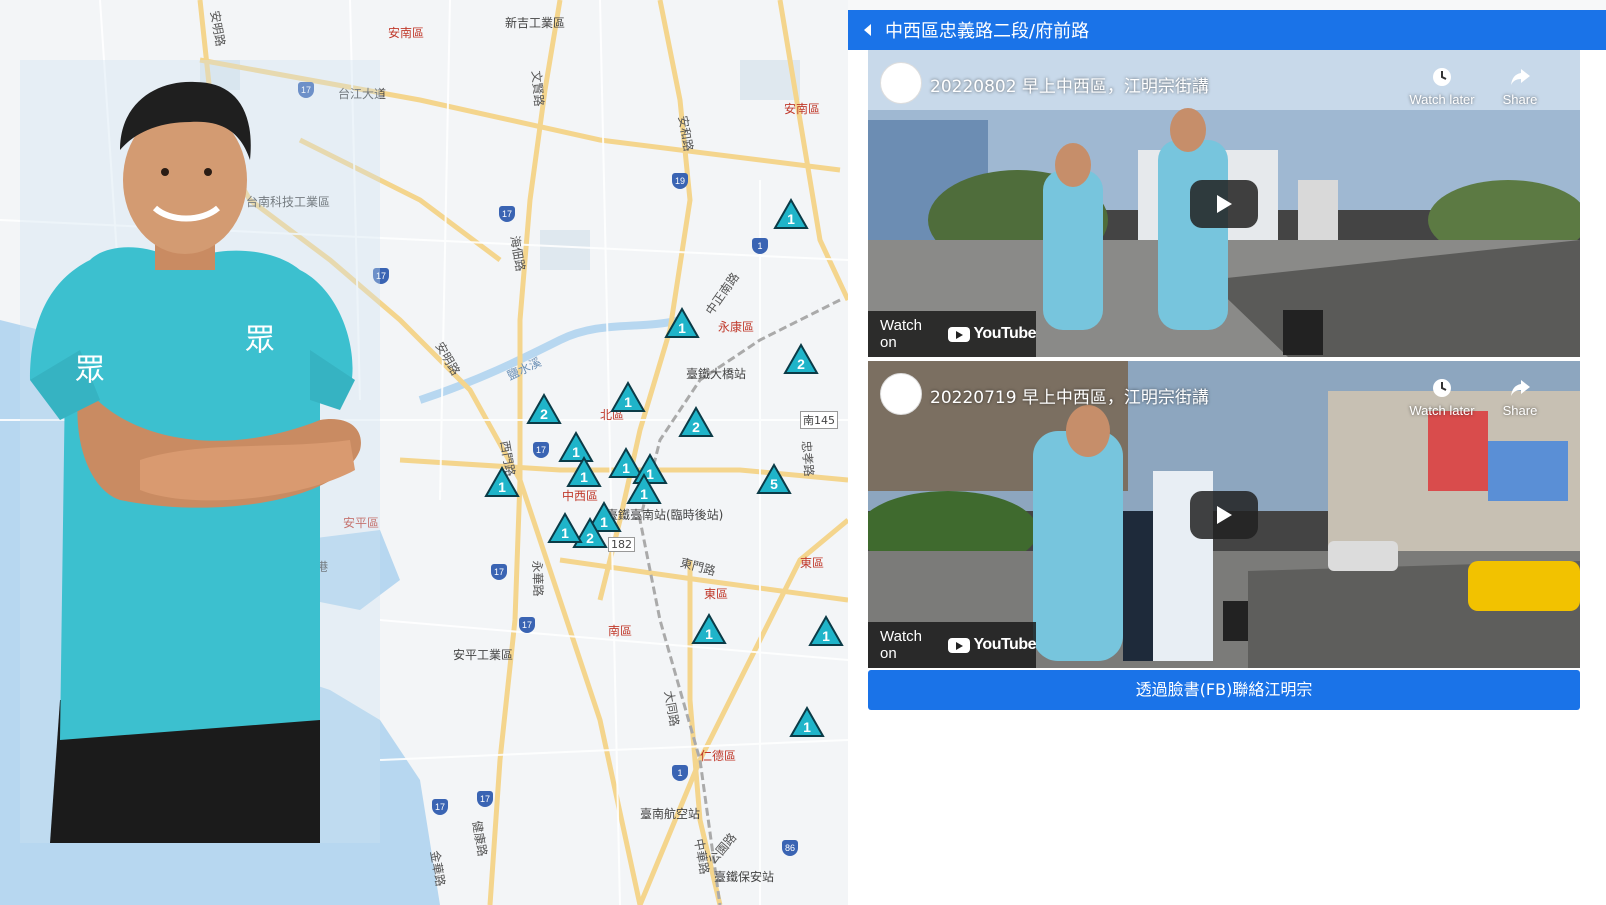 The image size is (1606, 905). What do you see at coordinates (744, 877) in the screenshot?
I see `station-label: 臺鐵保安站` at bounding box center [744, 877].